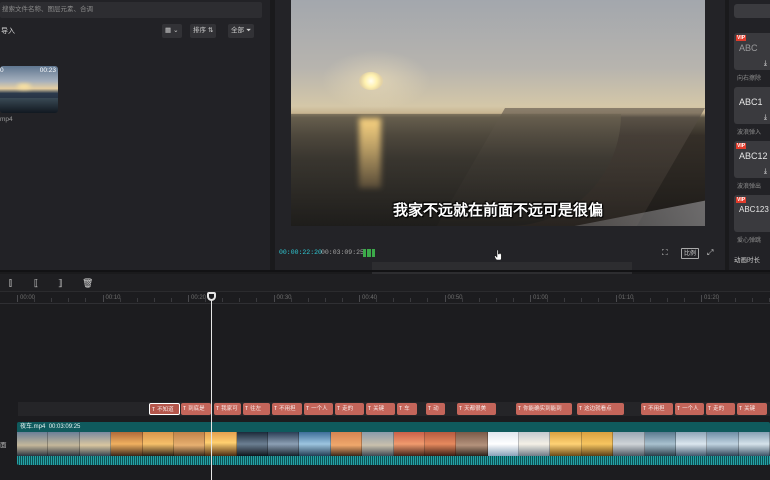 The width and height of the screenshot is (770, 480). Describe the element at coordinates (87, 283) in the screenshot. I see `delete-icon: 🗑` at that location.